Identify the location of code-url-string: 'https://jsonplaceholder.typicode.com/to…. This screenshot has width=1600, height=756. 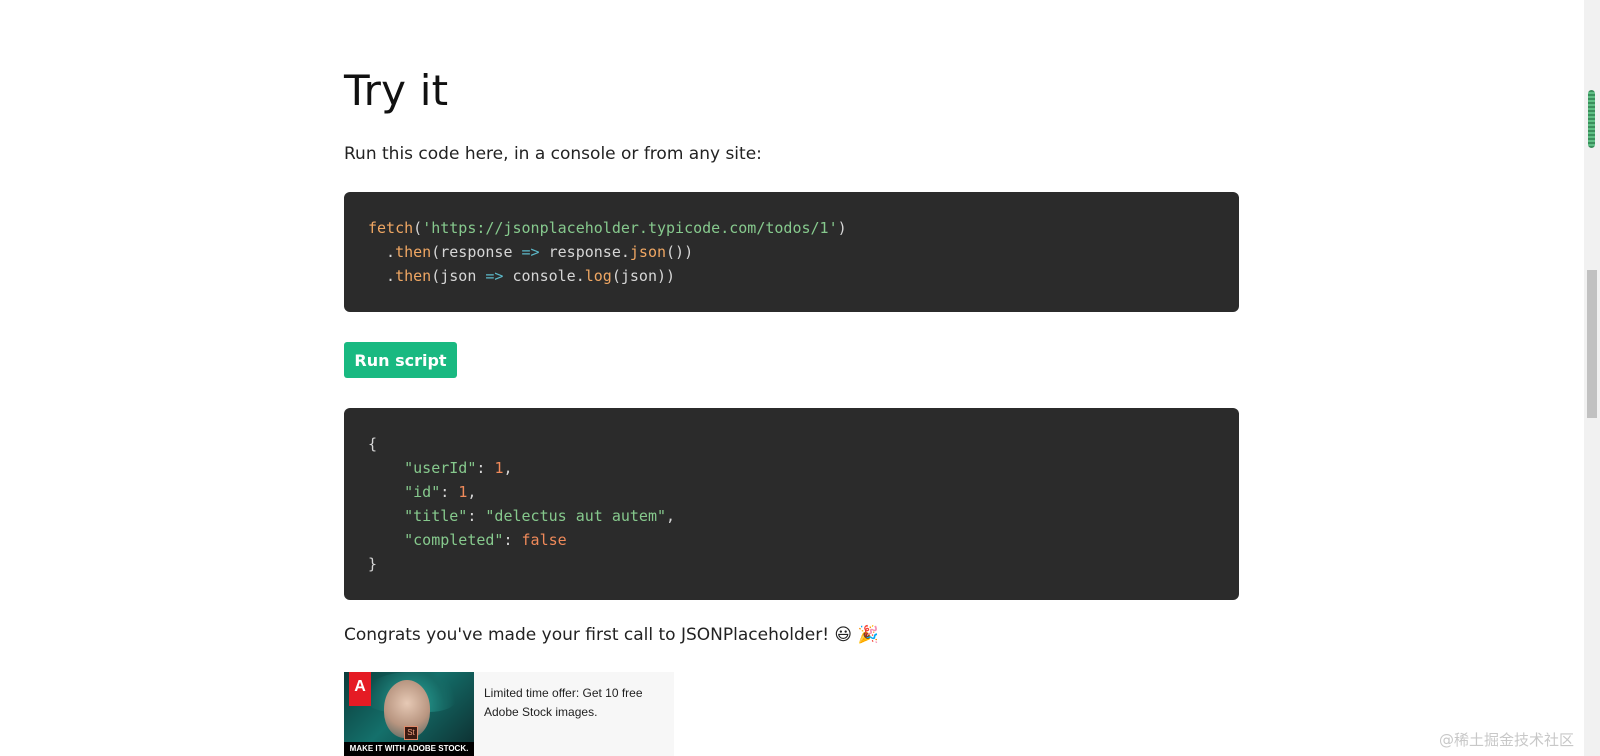
(630, 228).